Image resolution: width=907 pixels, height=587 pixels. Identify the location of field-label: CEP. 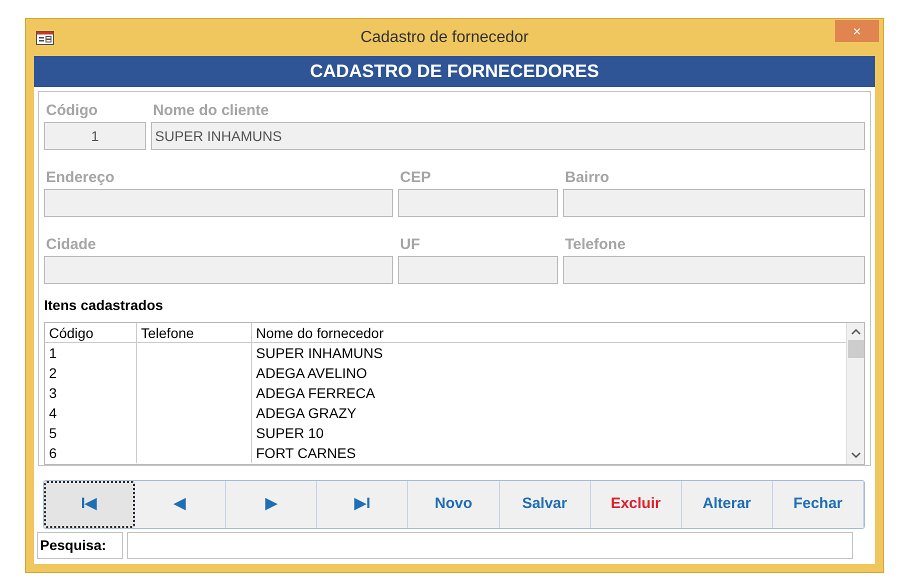
(415, 178).